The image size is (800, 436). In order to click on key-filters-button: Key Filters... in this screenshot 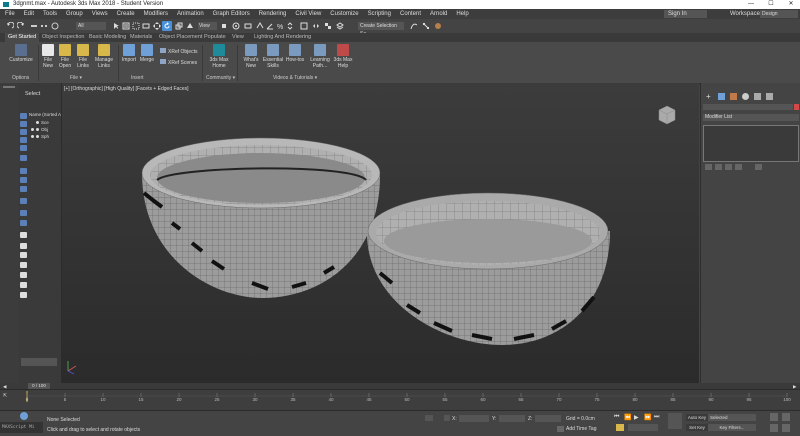, I will do `click(732, 427)`.